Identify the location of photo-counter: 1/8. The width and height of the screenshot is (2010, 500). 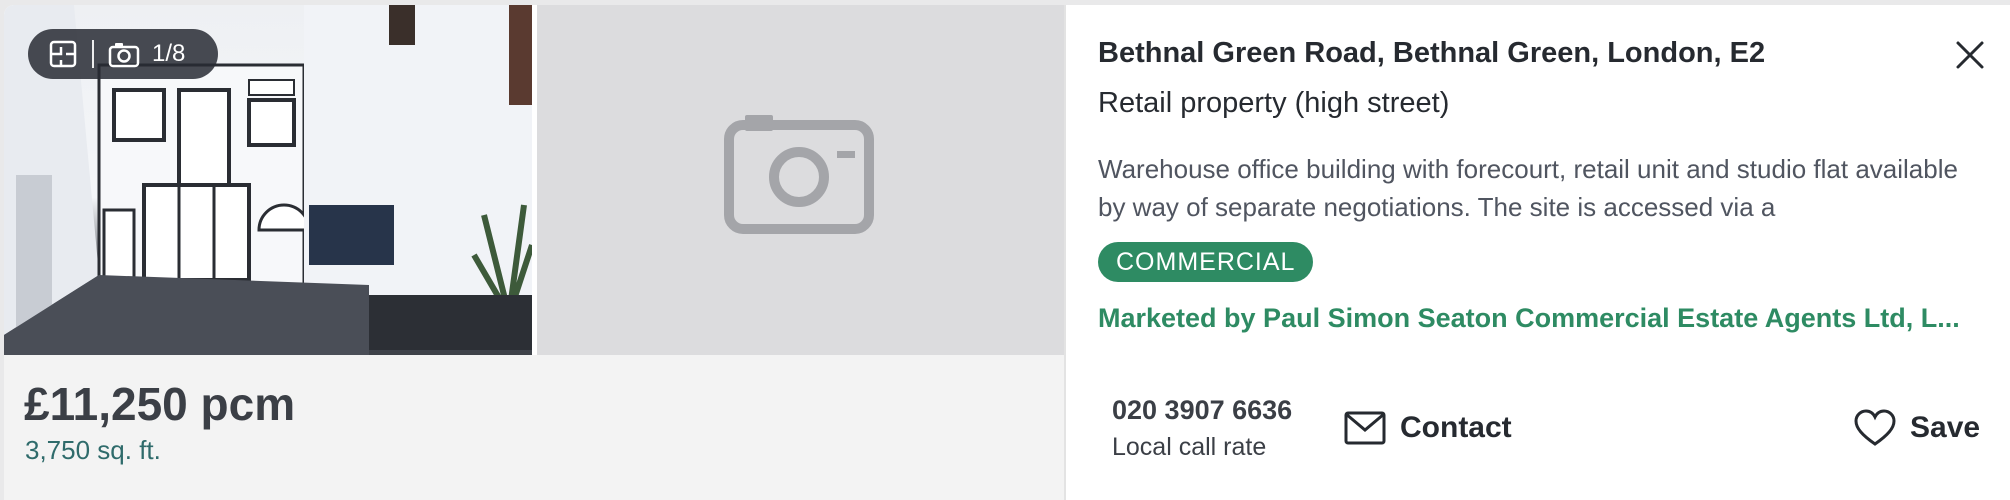
(169, 53).